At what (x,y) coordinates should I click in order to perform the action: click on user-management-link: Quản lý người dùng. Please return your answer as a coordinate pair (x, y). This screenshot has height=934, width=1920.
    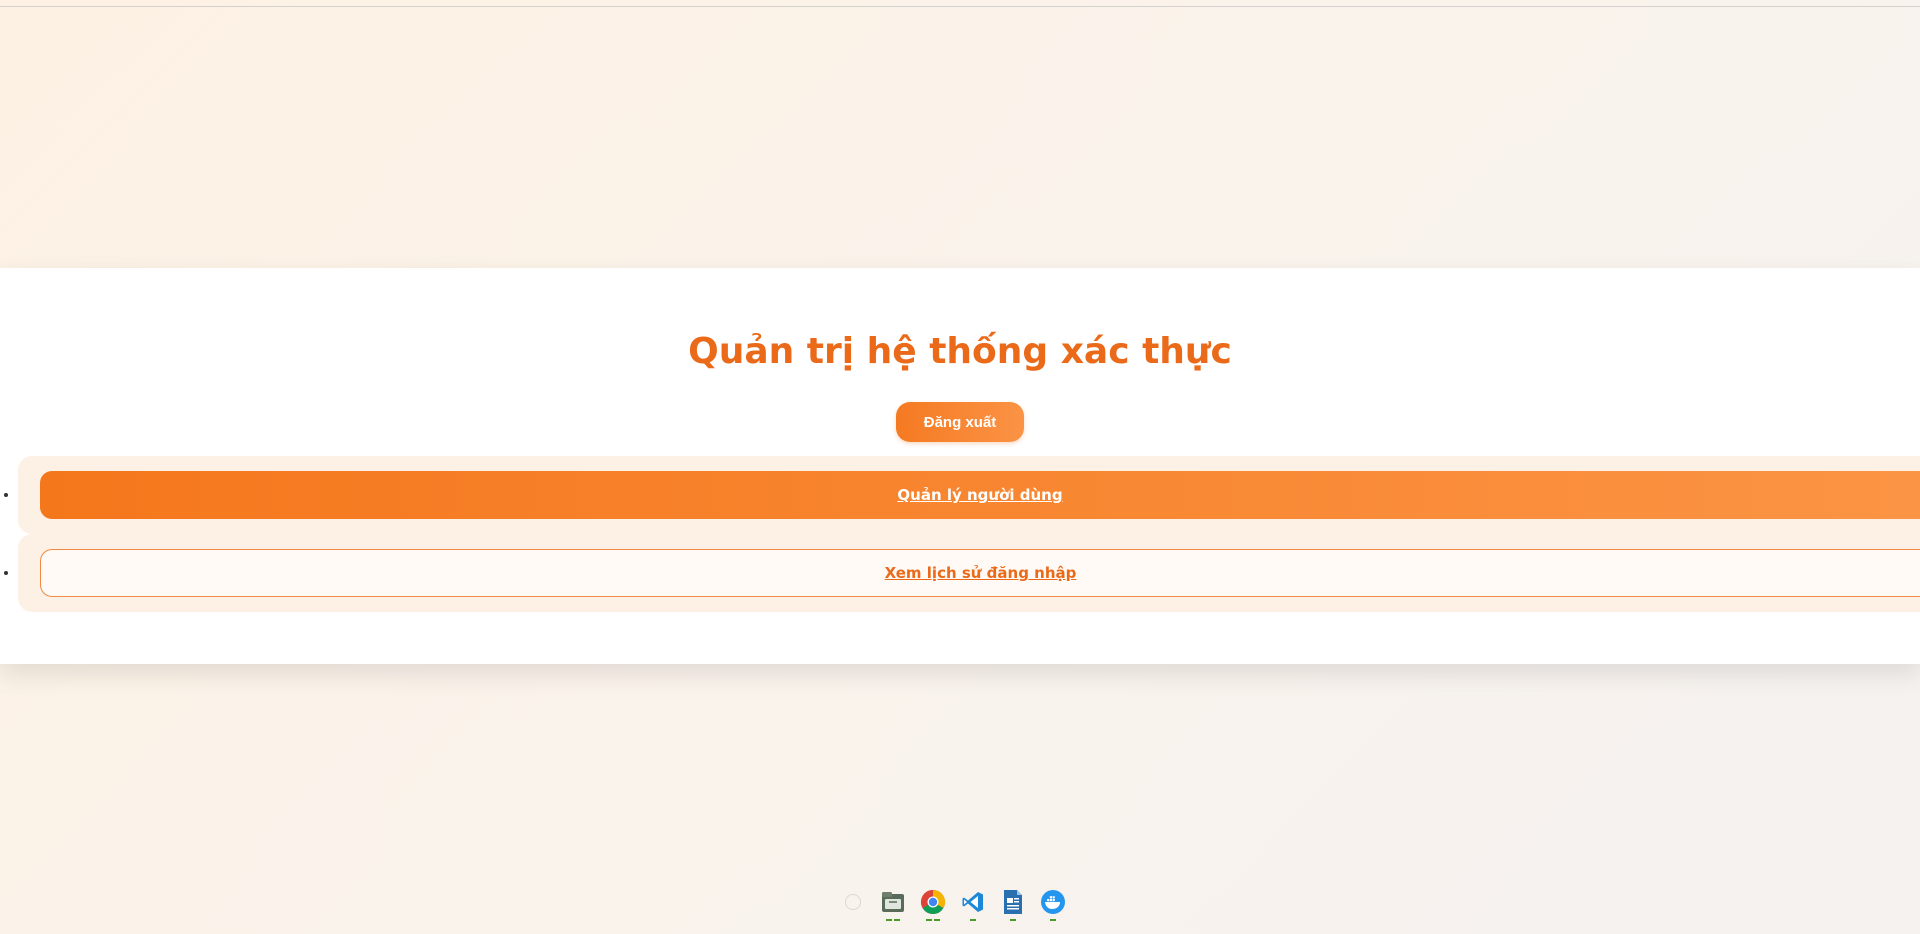
    Looking at the image, I should click on (980, 495).